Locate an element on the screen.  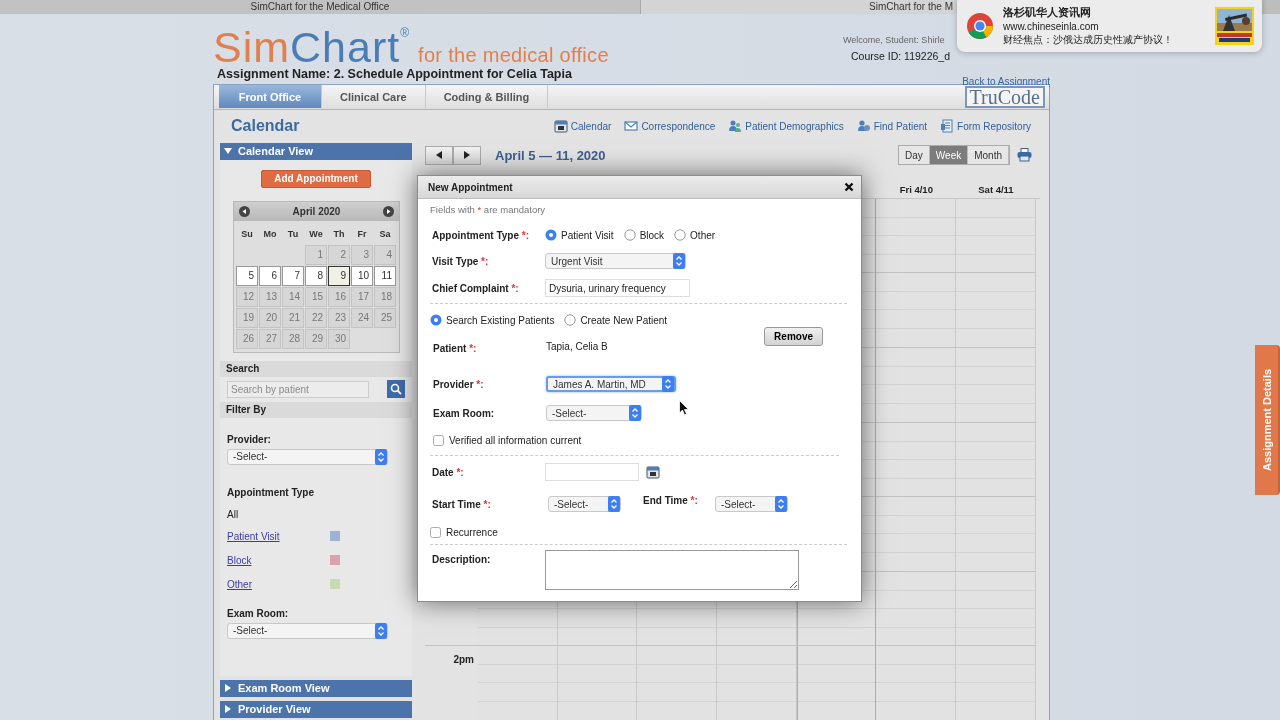
complaint-field: Dysuria, urinary frequency is located at coordinates (617, 288).